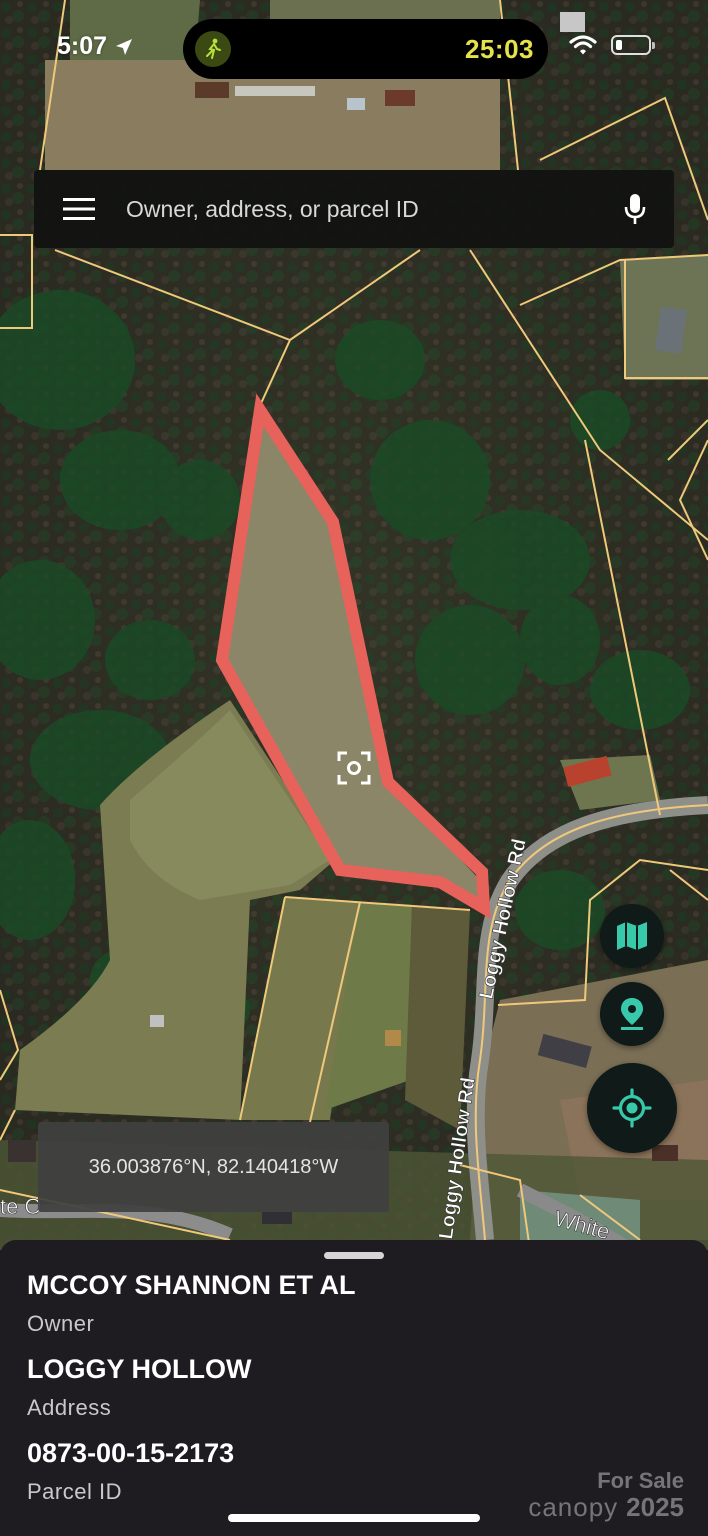 This screenshot has width=708, height=1536. I want to click on sheet-drag-handle, so click(354, 1255).